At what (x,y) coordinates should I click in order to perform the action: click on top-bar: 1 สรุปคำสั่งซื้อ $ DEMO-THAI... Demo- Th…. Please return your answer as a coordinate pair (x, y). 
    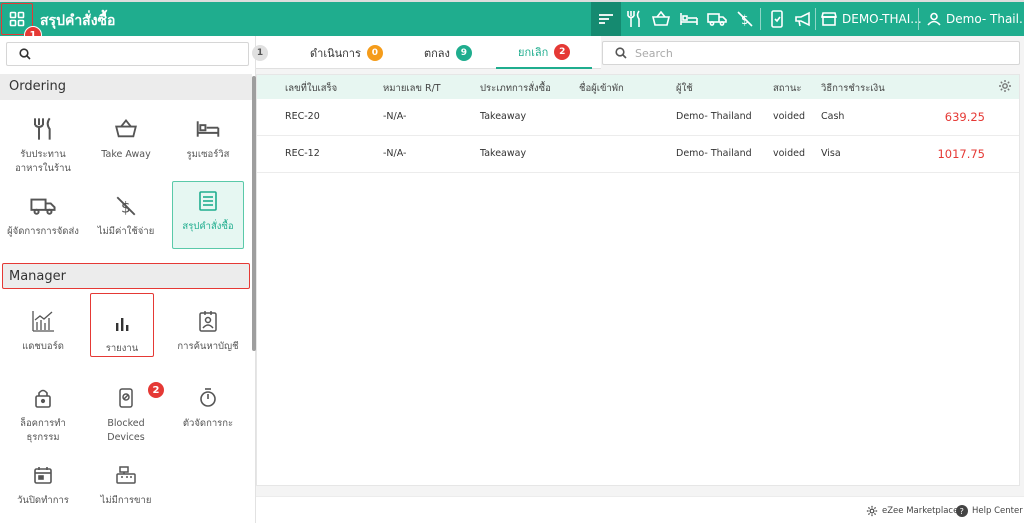
    Looking at the image, I should click on (512, 22).